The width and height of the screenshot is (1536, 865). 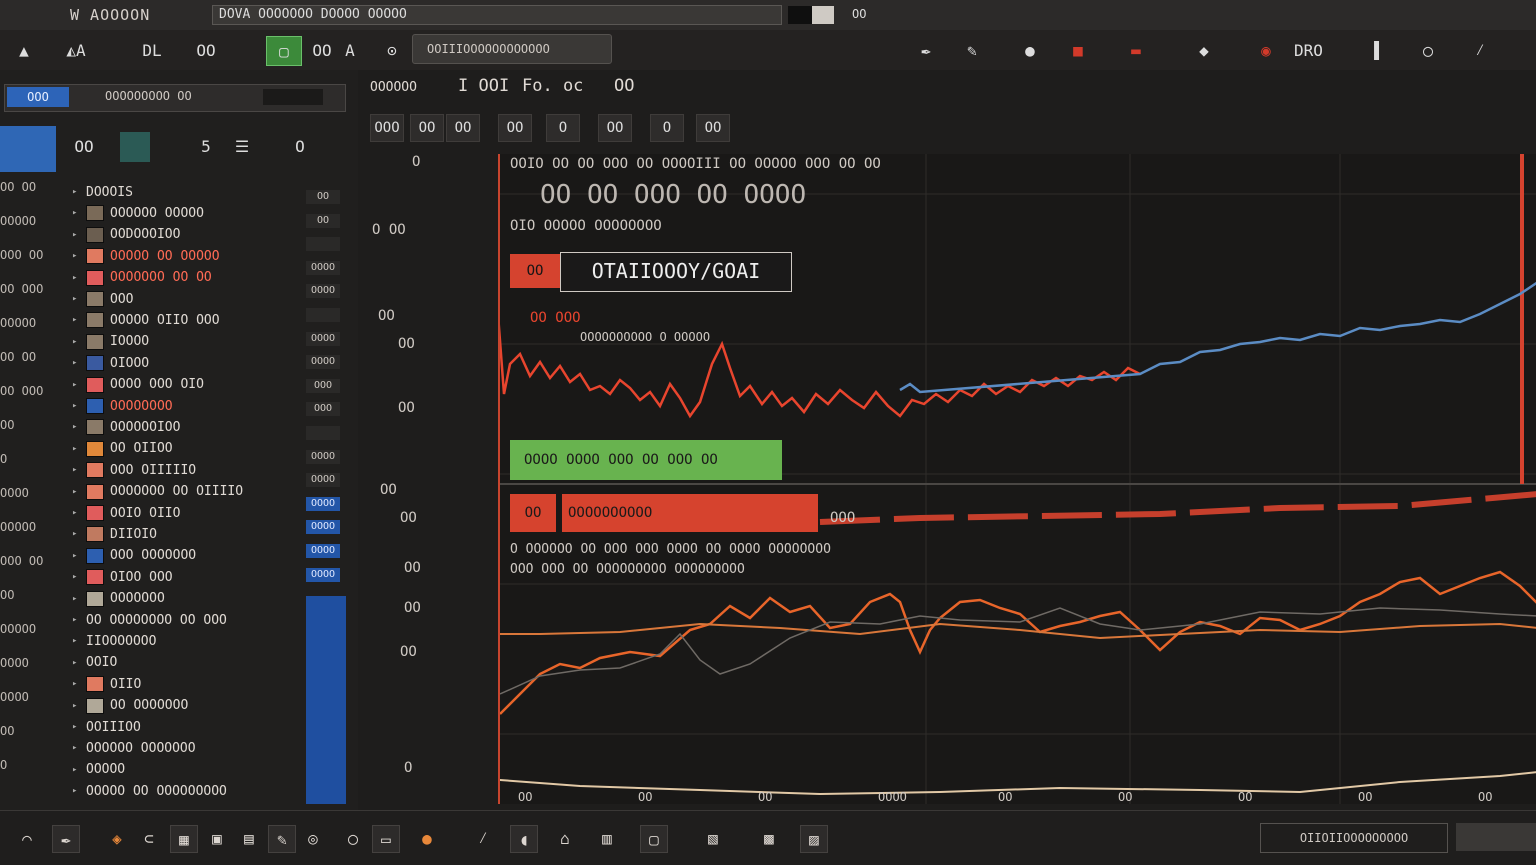 What do you see at coordinates (811, 15) in the screenshot?
I see `window-controls` at bounding box center [811, 15].